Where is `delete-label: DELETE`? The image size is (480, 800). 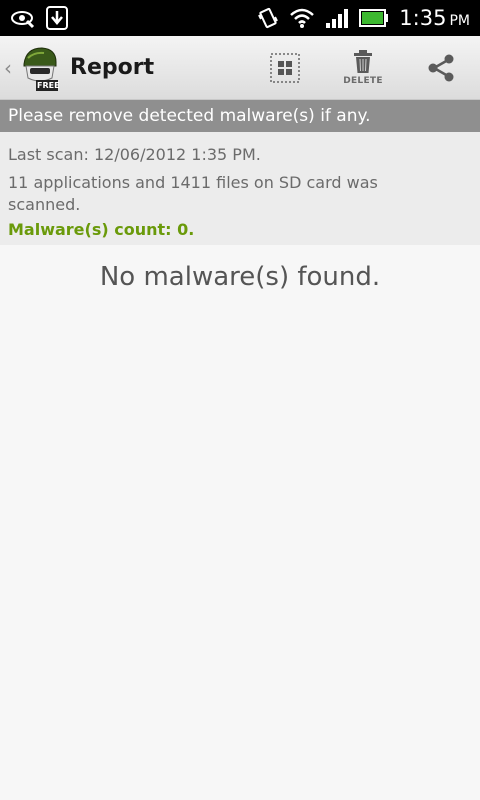
delete-label: DELETE is located at coordinates (363, 81).